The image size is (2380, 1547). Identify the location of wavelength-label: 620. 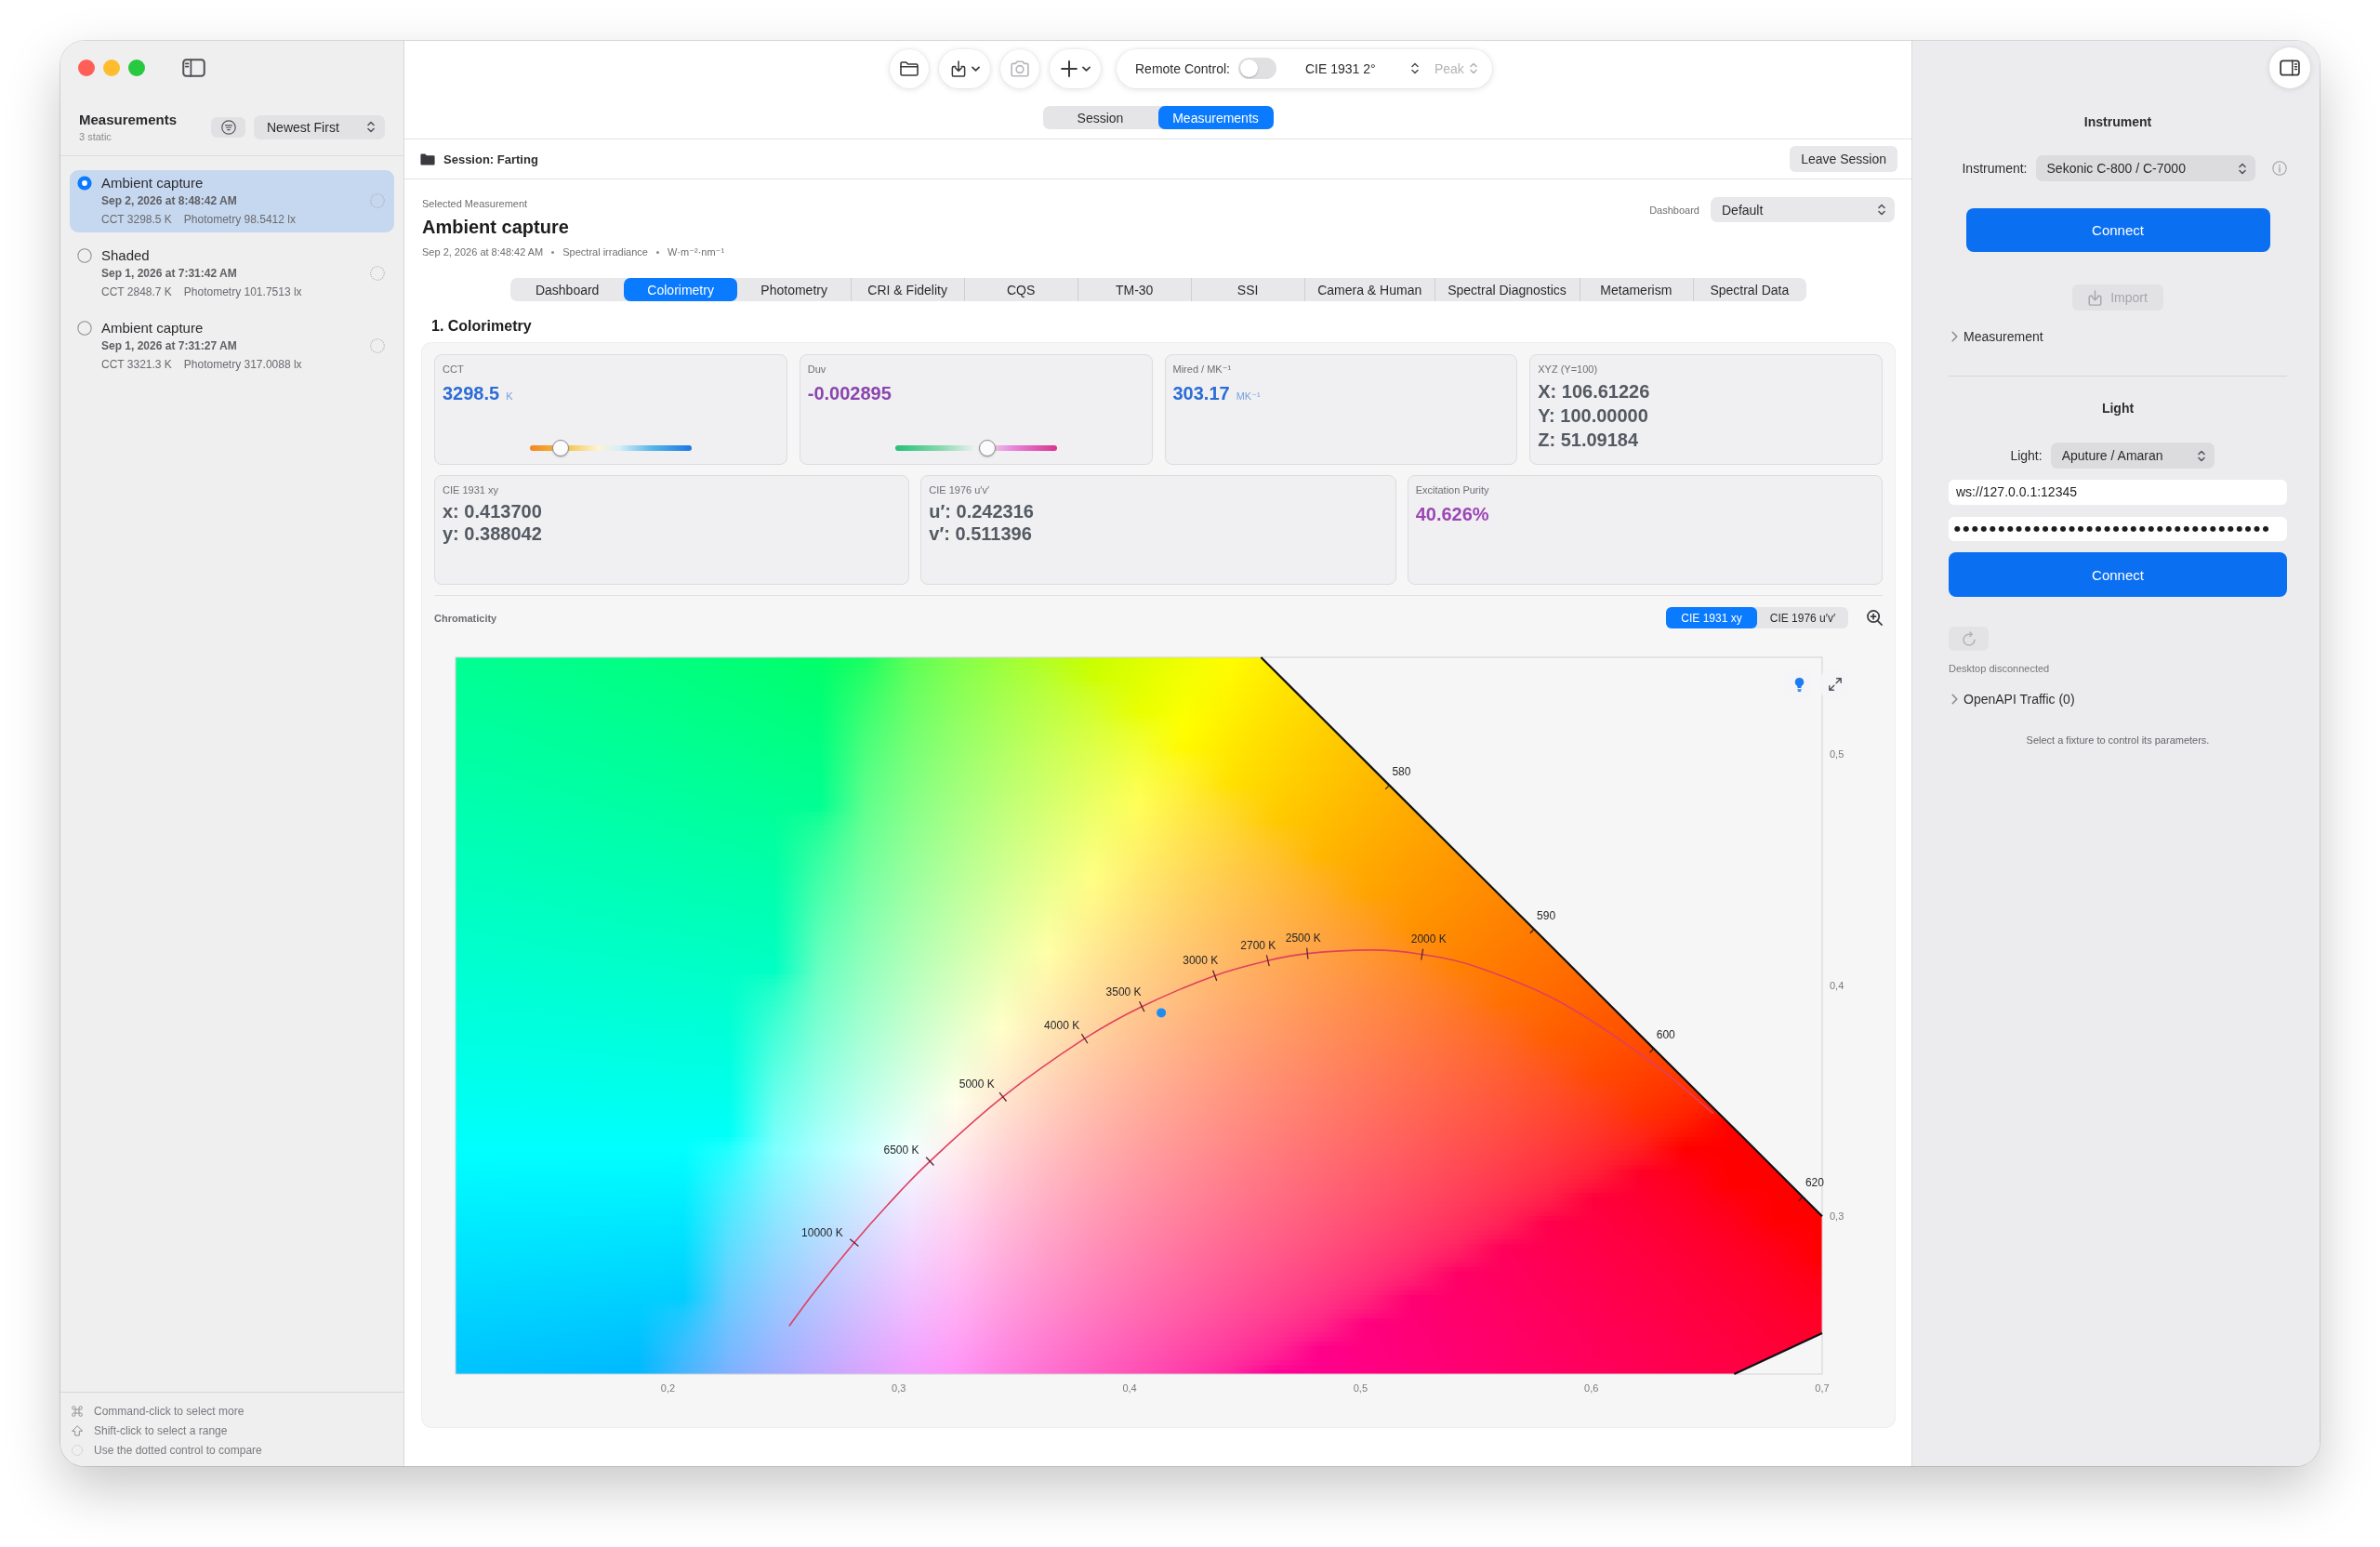
(1814, 1183).